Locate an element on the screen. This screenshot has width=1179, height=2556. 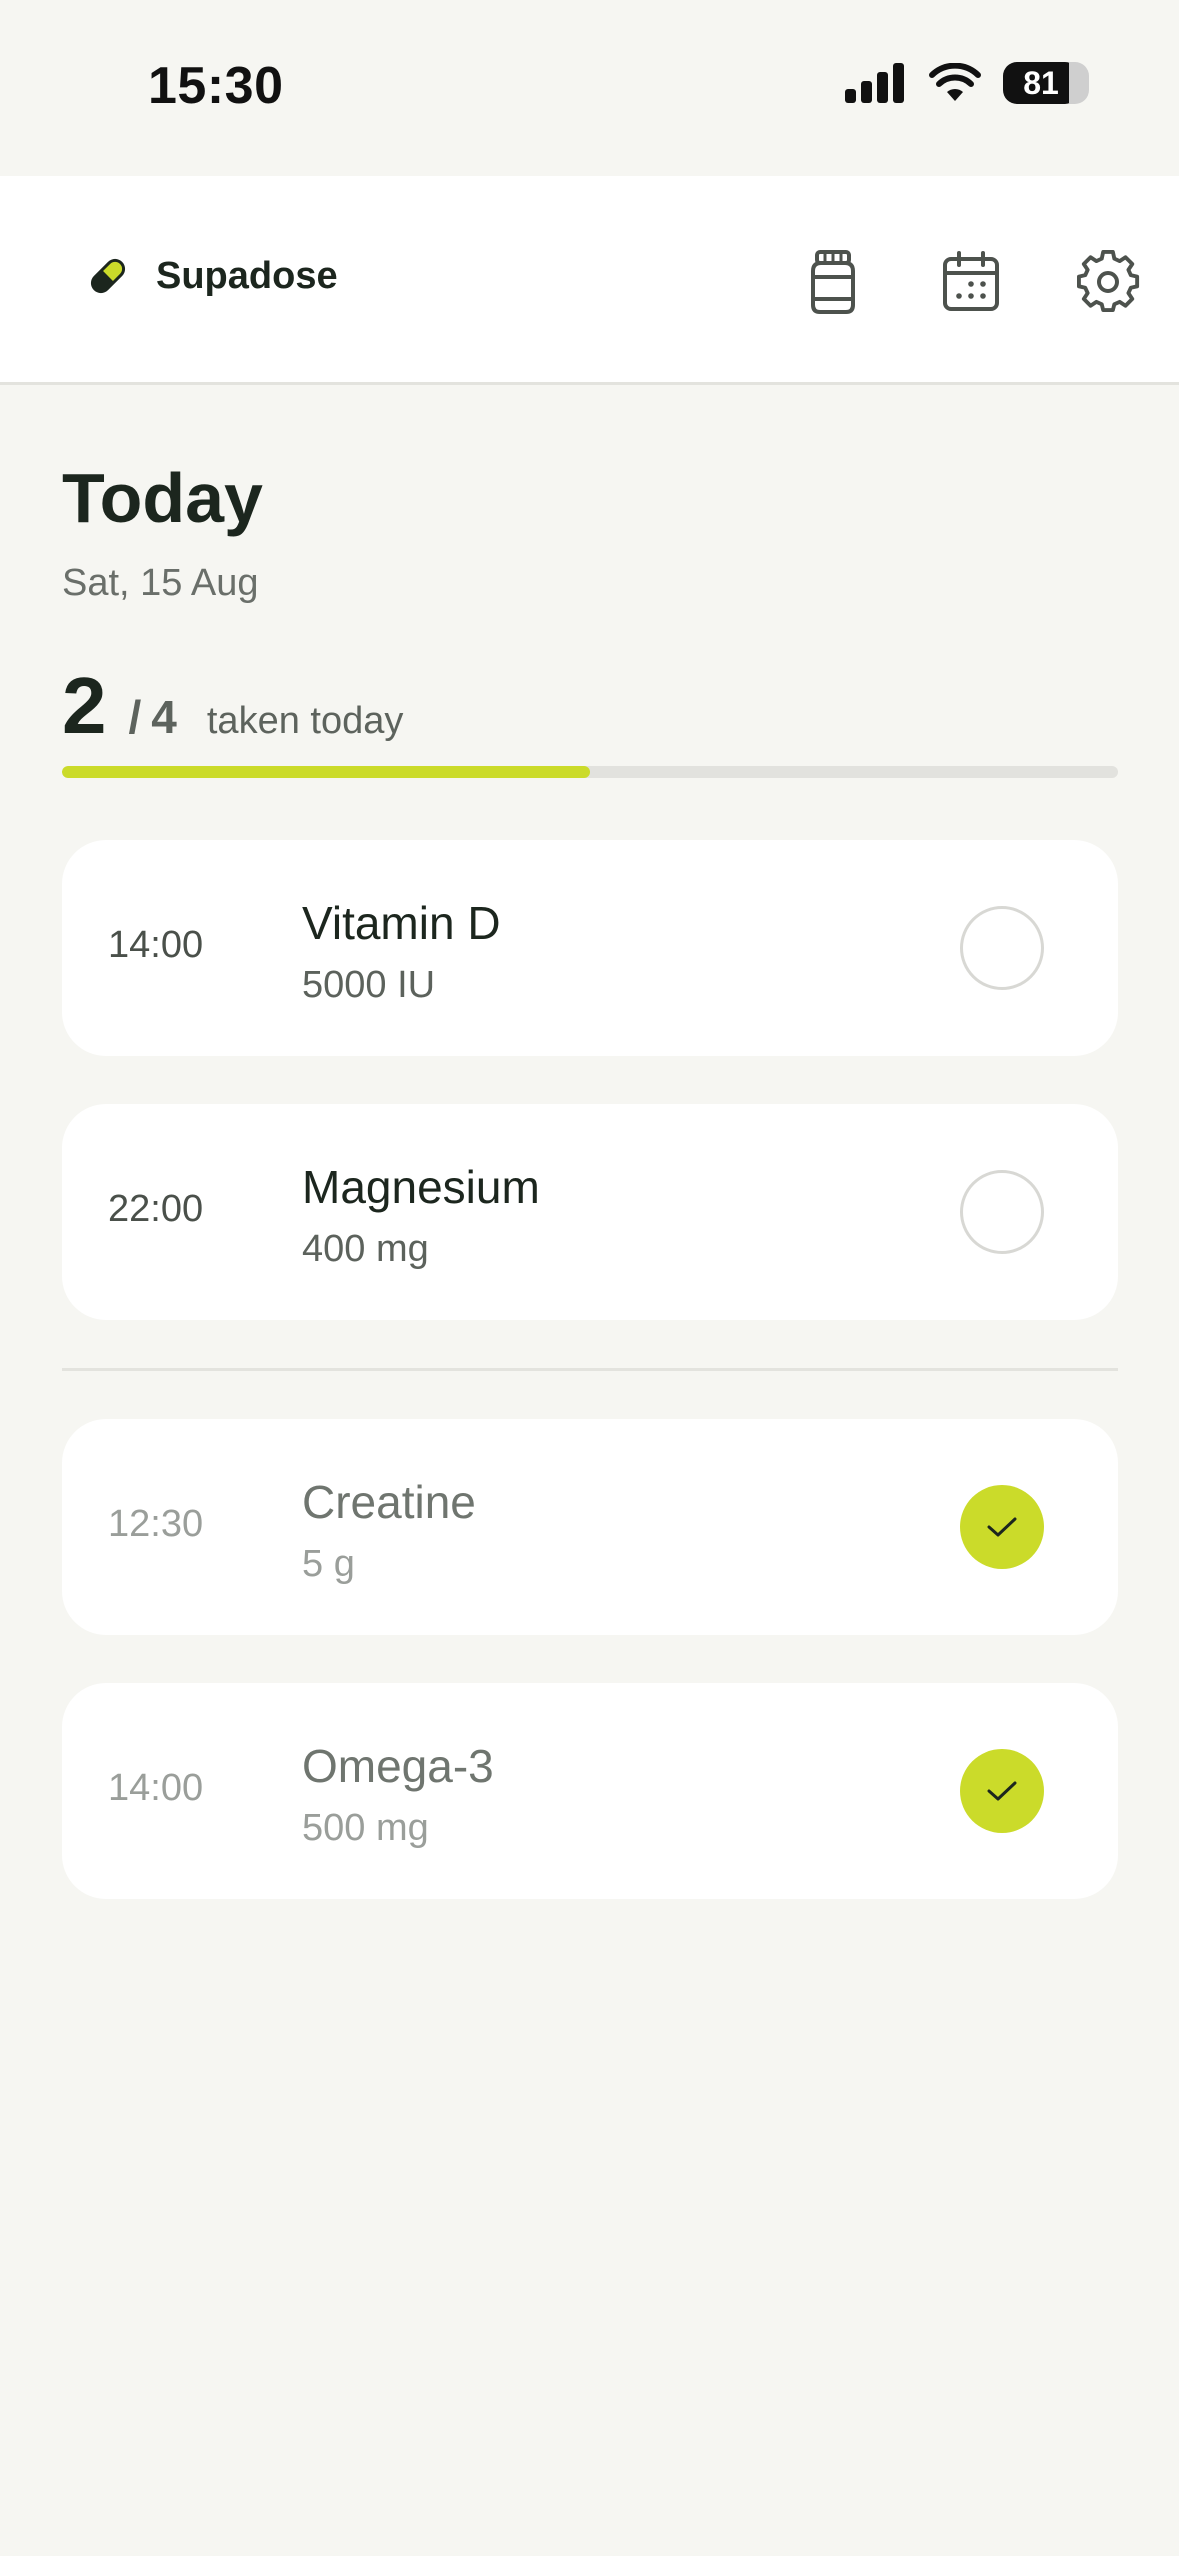
dose-time: 12:30 is located at coordinates (156, 1524).